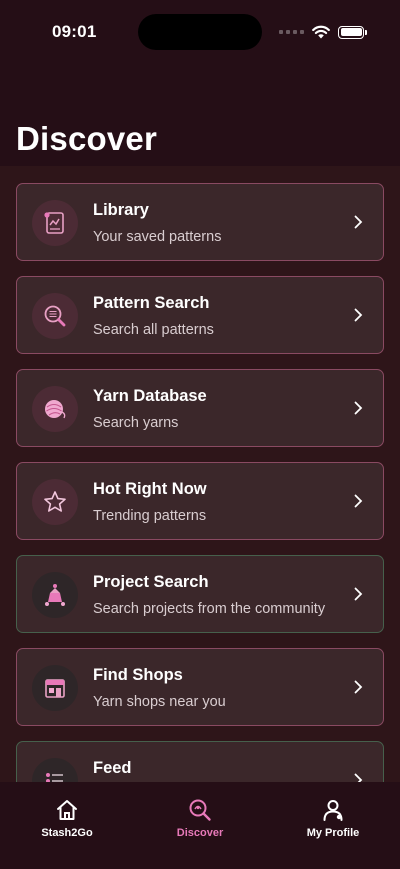 This screenshot has width=400, height=869. What do you see at coordinates (159, 702) in the screenshot?
I see `find-shops-subtitle: Yarn shops near you` at bounding box center [159, 702].